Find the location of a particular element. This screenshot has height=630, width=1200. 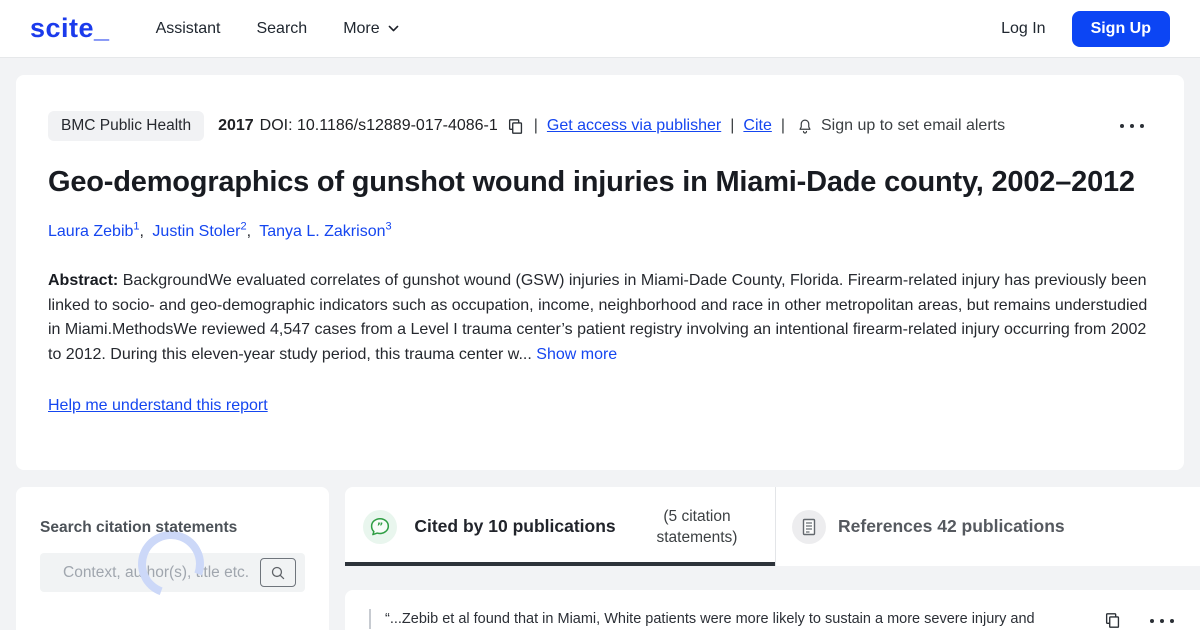

search-submit-button is located at coordinates (278, 572).